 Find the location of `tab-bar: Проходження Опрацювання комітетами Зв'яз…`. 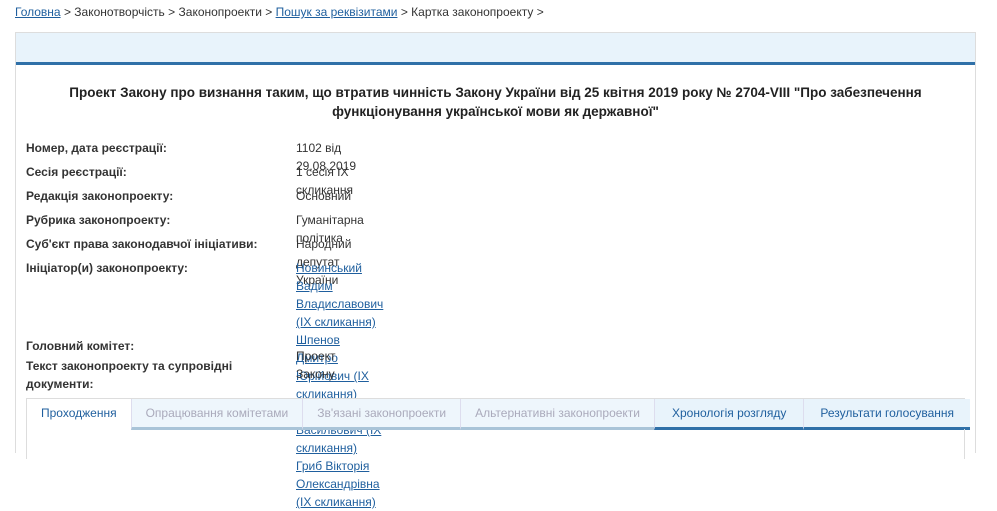

tab-bar: Проходження Опрацювання комітетами Зв'яз… is located at coordinates (498, 414).